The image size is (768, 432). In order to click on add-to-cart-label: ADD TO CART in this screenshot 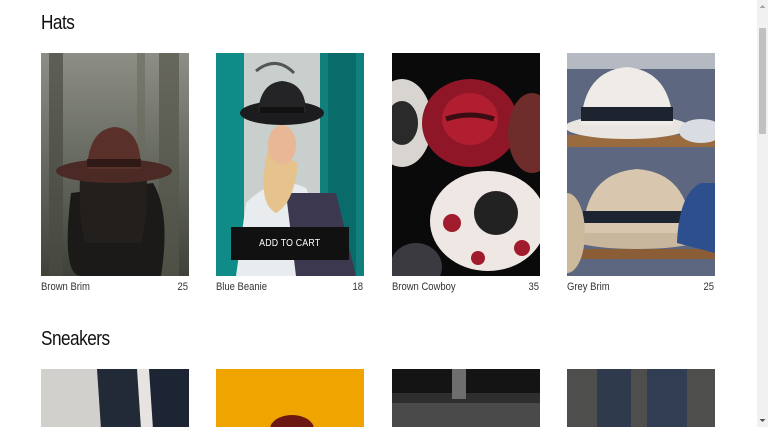, I will do `click(290, 243)`.